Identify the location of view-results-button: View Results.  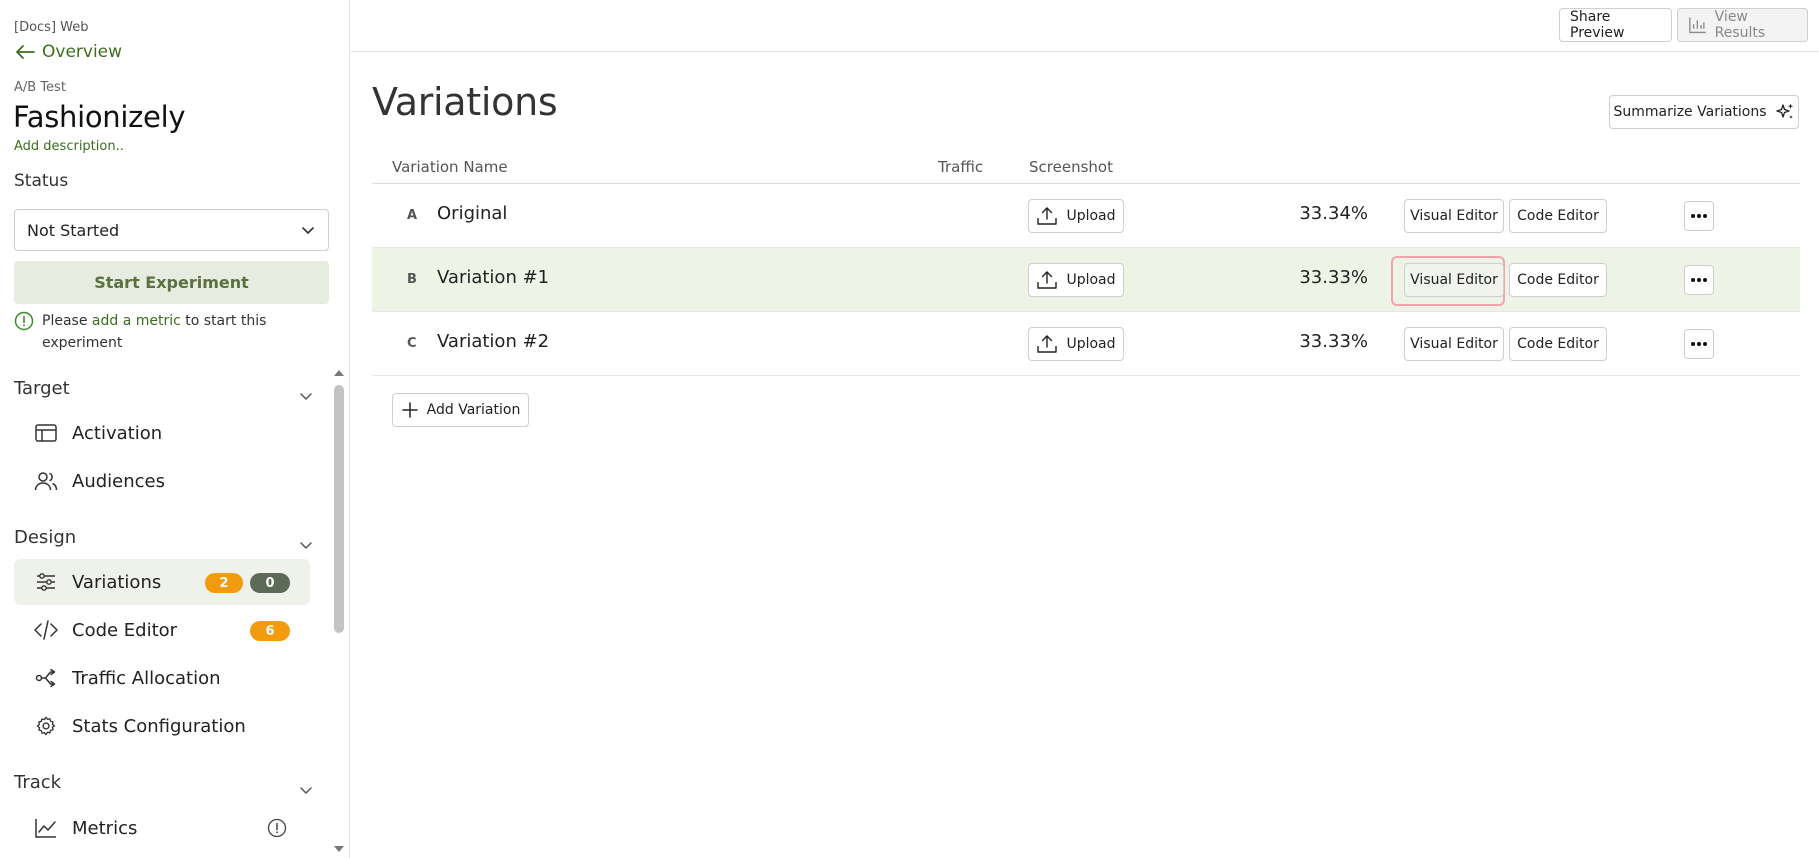
(1742, 25).